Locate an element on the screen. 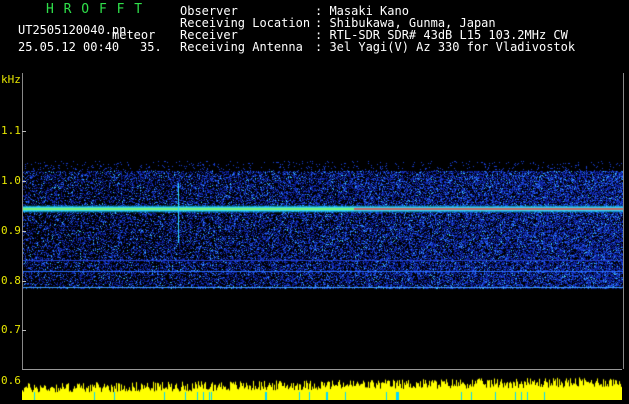 This screenshot has height=404, width=629. app-title: H R O F F T is located at coordinates (95, 9).